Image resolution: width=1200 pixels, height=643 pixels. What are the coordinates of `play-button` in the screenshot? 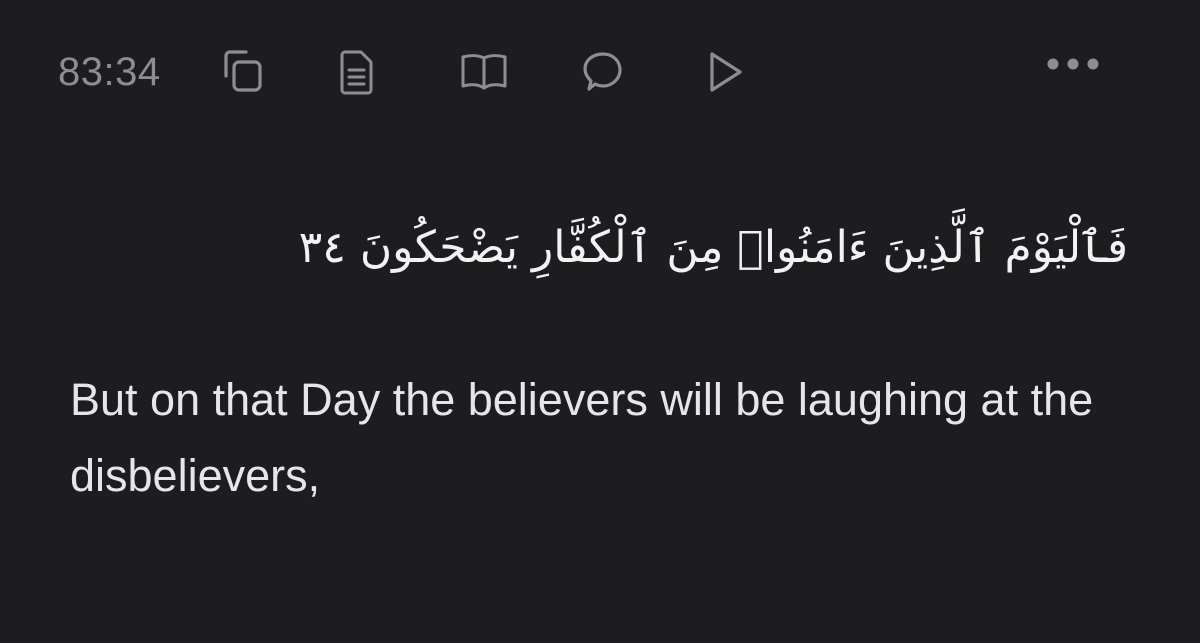 It's located at (724, 72).